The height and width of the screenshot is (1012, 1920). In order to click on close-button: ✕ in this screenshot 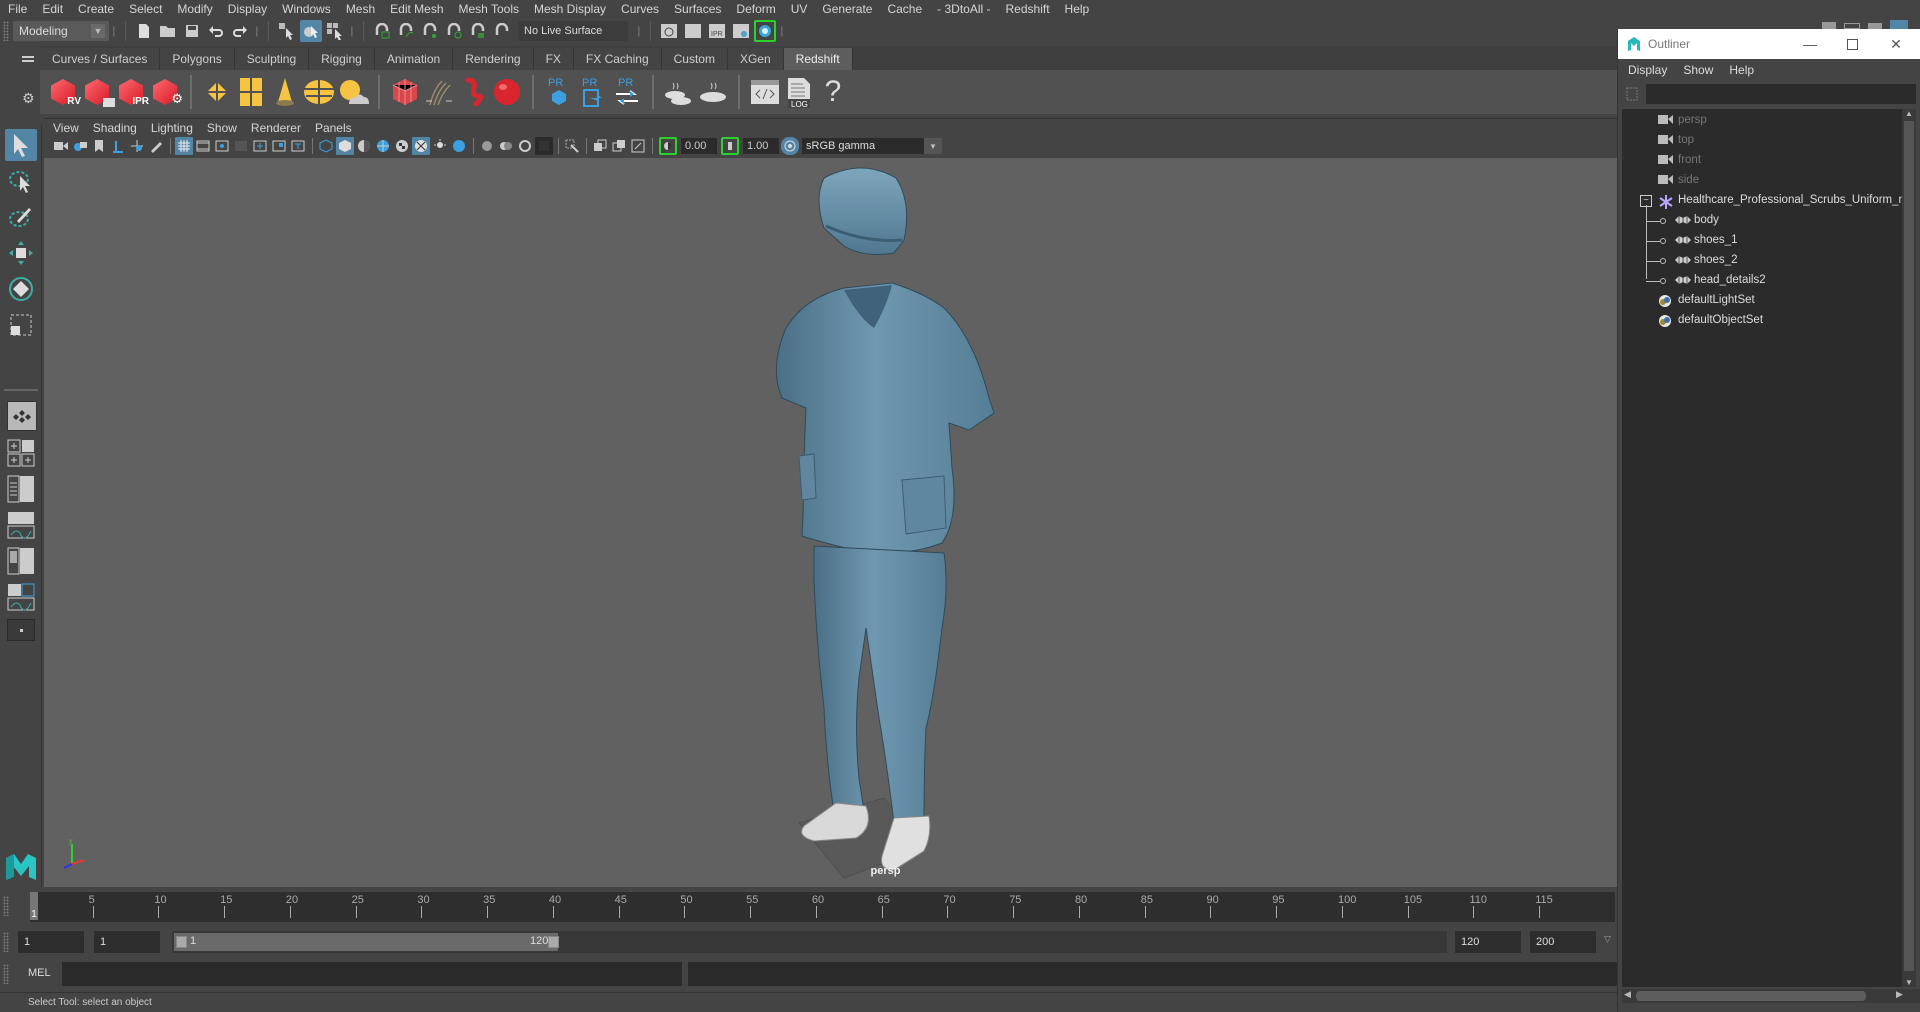, I will do `click(1896, 44)`.